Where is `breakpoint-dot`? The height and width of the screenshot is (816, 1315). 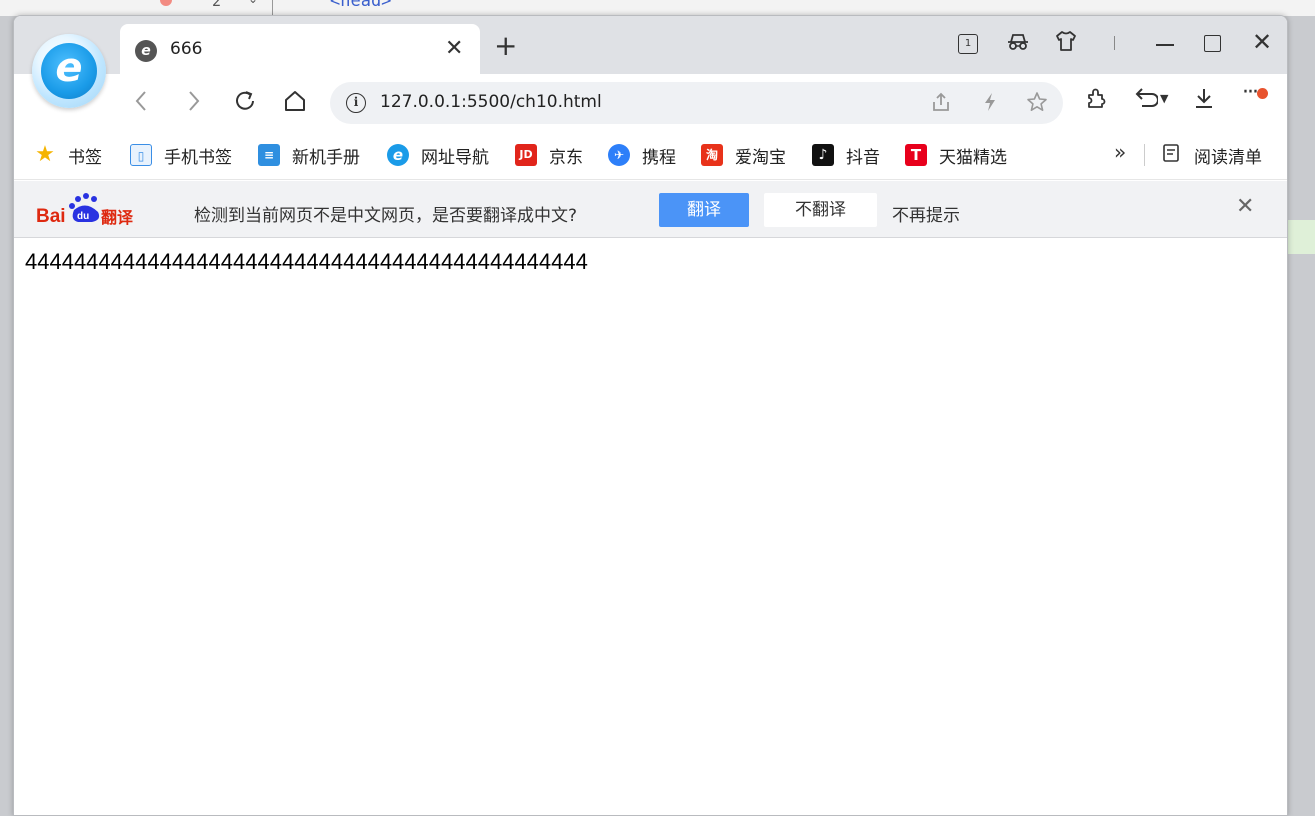 breakpoint-dot is located at coordinates (166, 3).